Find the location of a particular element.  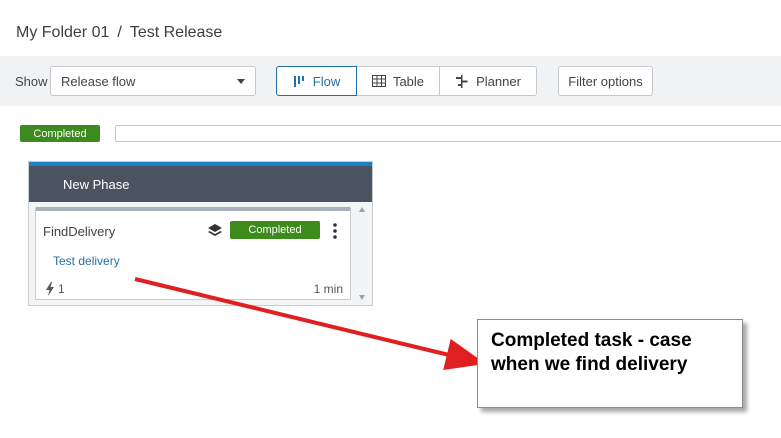

view-select-value: Release flow is located at coordinates (98, 81).